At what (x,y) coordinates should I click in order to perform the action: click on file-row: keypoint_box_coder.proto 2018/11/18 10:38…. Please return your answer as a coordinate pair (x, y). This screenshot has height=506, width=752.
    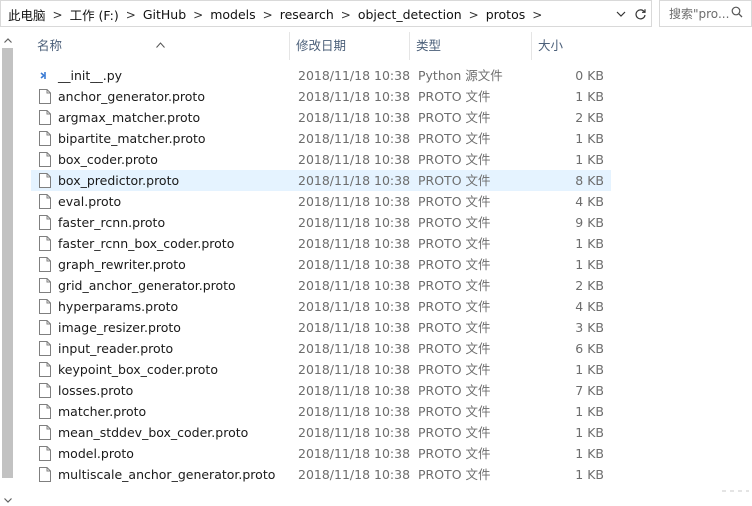
    Looking at the image, I should click on (321, 369).